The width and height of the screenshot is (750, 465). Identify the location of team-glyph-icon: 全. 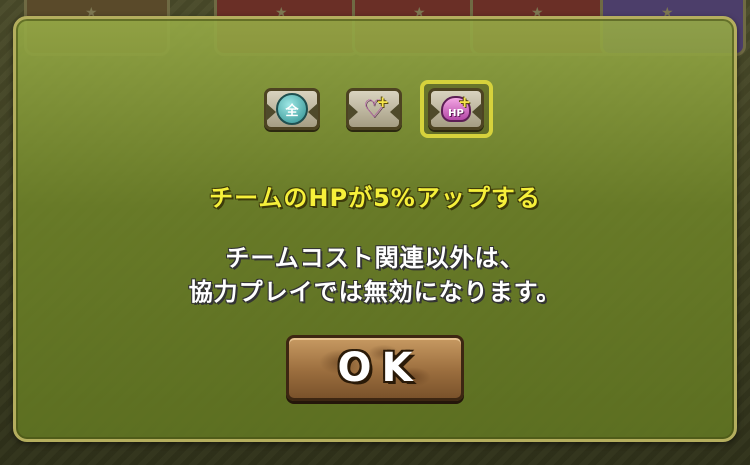
(292, 109).